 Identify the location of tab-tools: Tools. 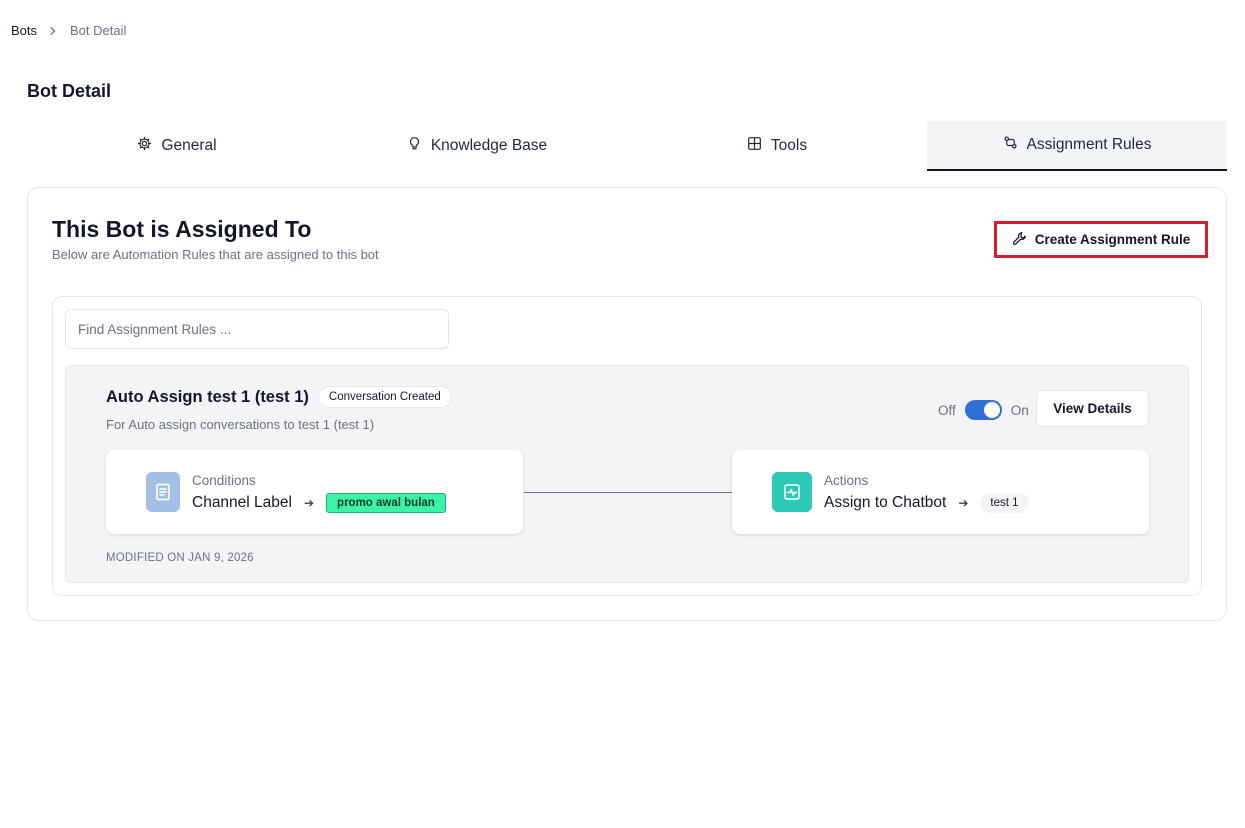
(777, 146).